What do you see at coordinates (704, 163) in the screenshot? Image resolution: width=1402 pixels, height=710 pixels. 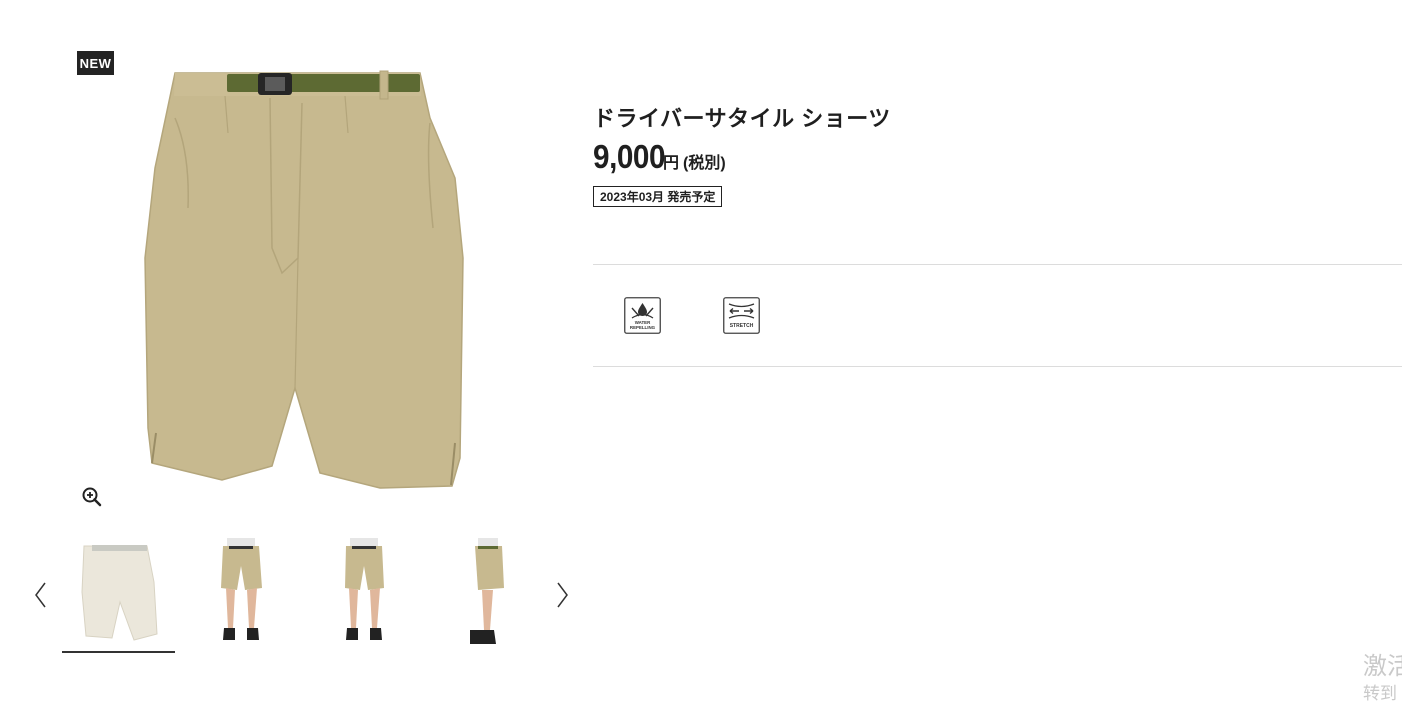 I see `tax-note: (税別)` at bounding box center [704, 163].